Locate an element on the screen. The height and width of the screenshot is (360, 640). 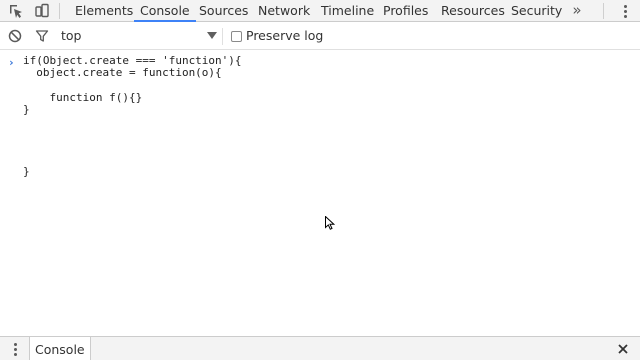
clear-console-icon is located at coordinates (15, 36).